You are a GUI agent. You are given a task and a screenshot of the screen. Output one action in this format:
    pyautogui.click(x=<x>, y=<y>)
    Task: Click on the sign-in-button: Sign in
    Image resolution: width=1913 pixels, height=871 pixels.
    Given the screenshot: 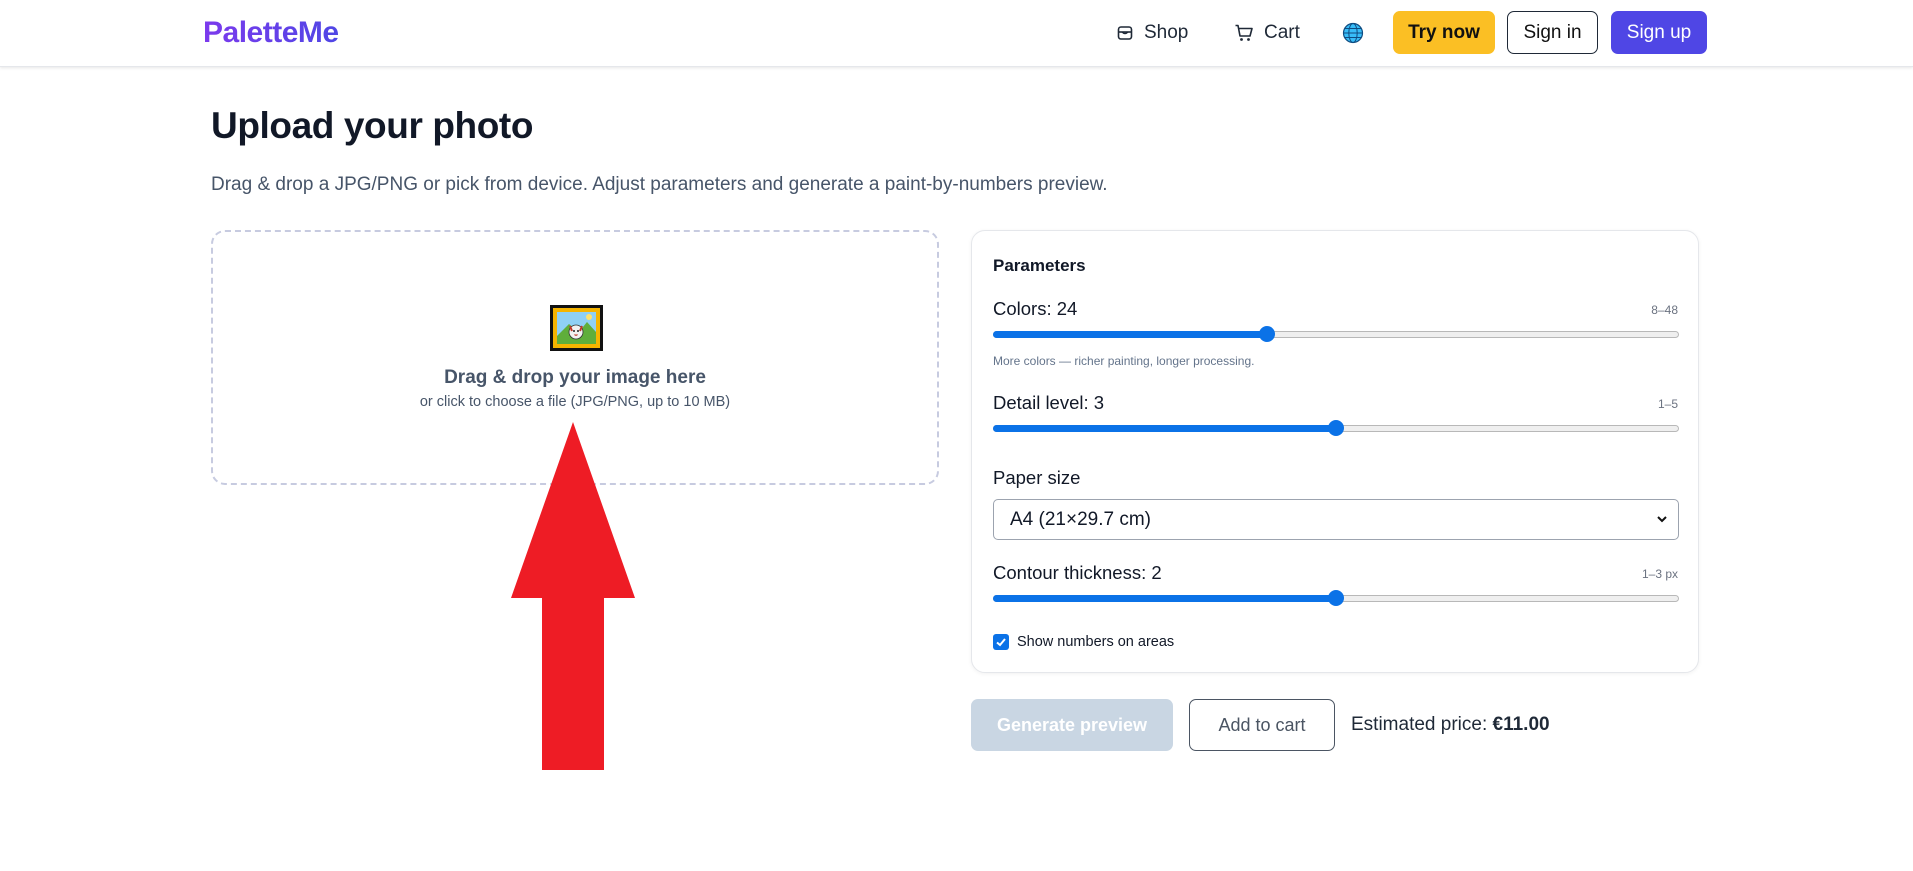 What is the action you would take?
    pyautogui.click(x=1552, y=32)
    